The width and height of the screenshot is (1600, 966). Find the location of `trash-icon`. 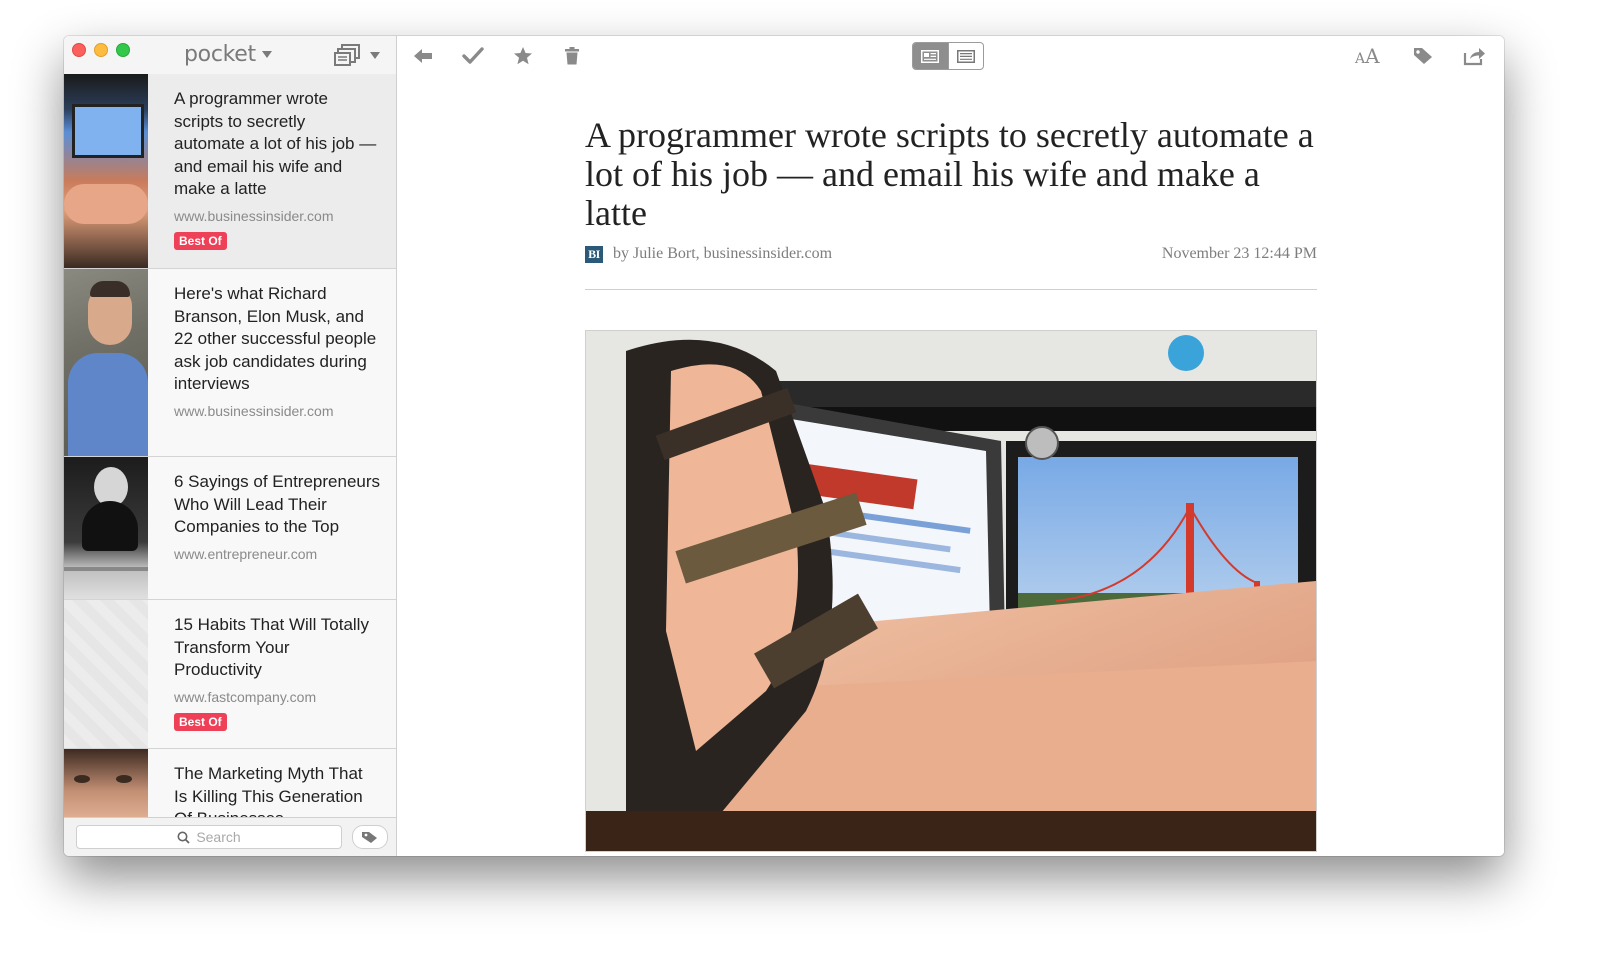

trash-icon is located at coordinates (572, 56).